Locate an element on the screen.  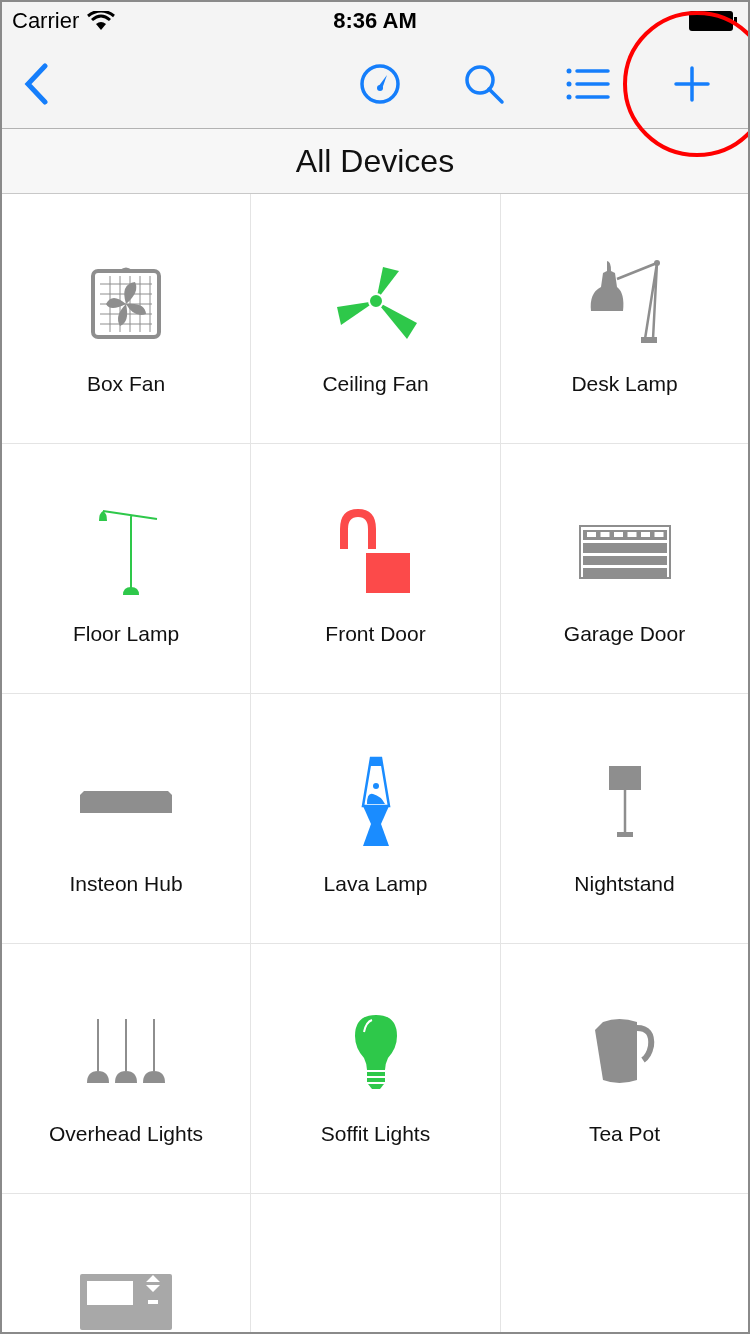
device-tile: Tea Pot is located at coordinates (624, 1069).